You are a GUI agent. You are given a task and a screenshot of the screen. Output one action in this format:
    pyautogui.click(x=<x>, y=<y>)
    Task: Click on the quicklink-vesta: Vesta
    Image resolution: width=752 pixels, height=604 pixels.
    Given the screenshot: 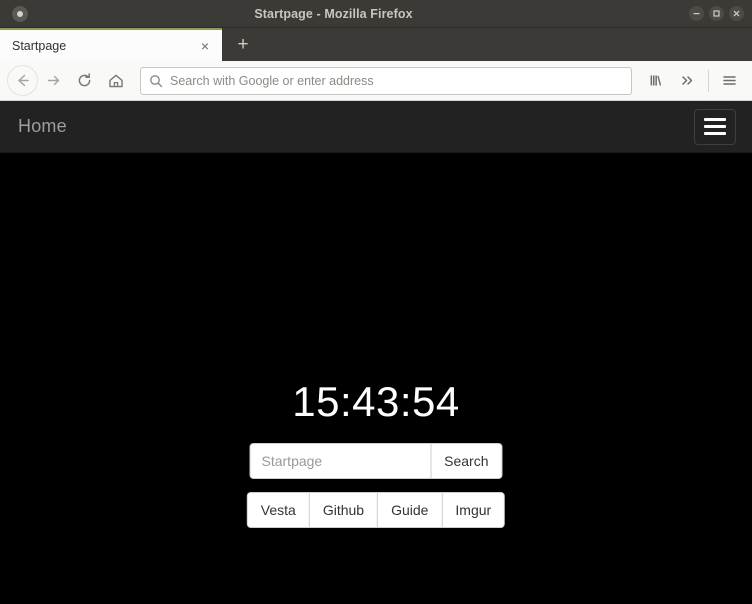 What is the action you would take?
    pyautogui.click(x=278, y=510)
    